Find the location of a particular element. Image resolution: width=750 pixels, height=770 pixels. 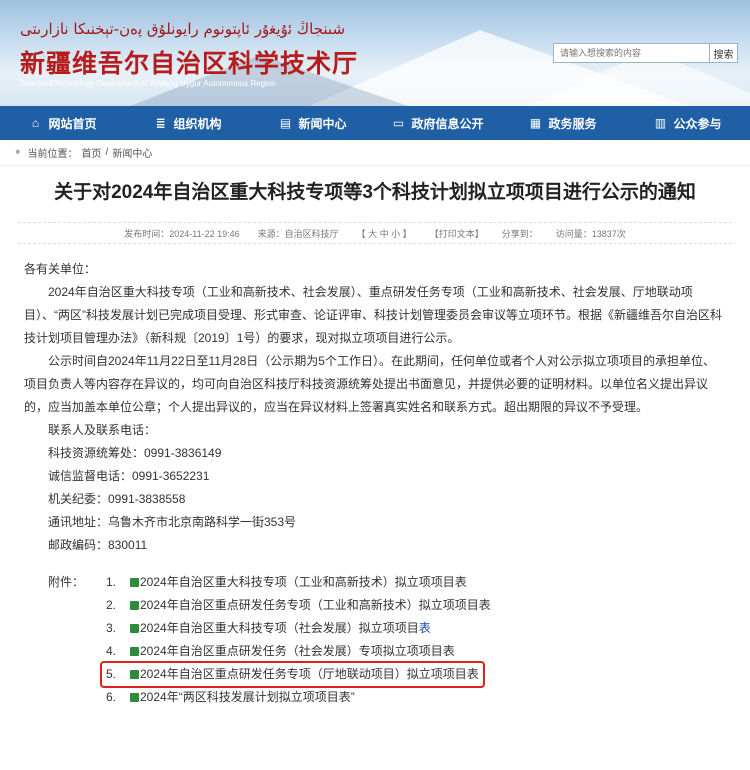

attachment-item: 2. 2024年自治区重点研发任务专项（工业和高新技术）拟立项项目表 is located at coordinates (374, 605).